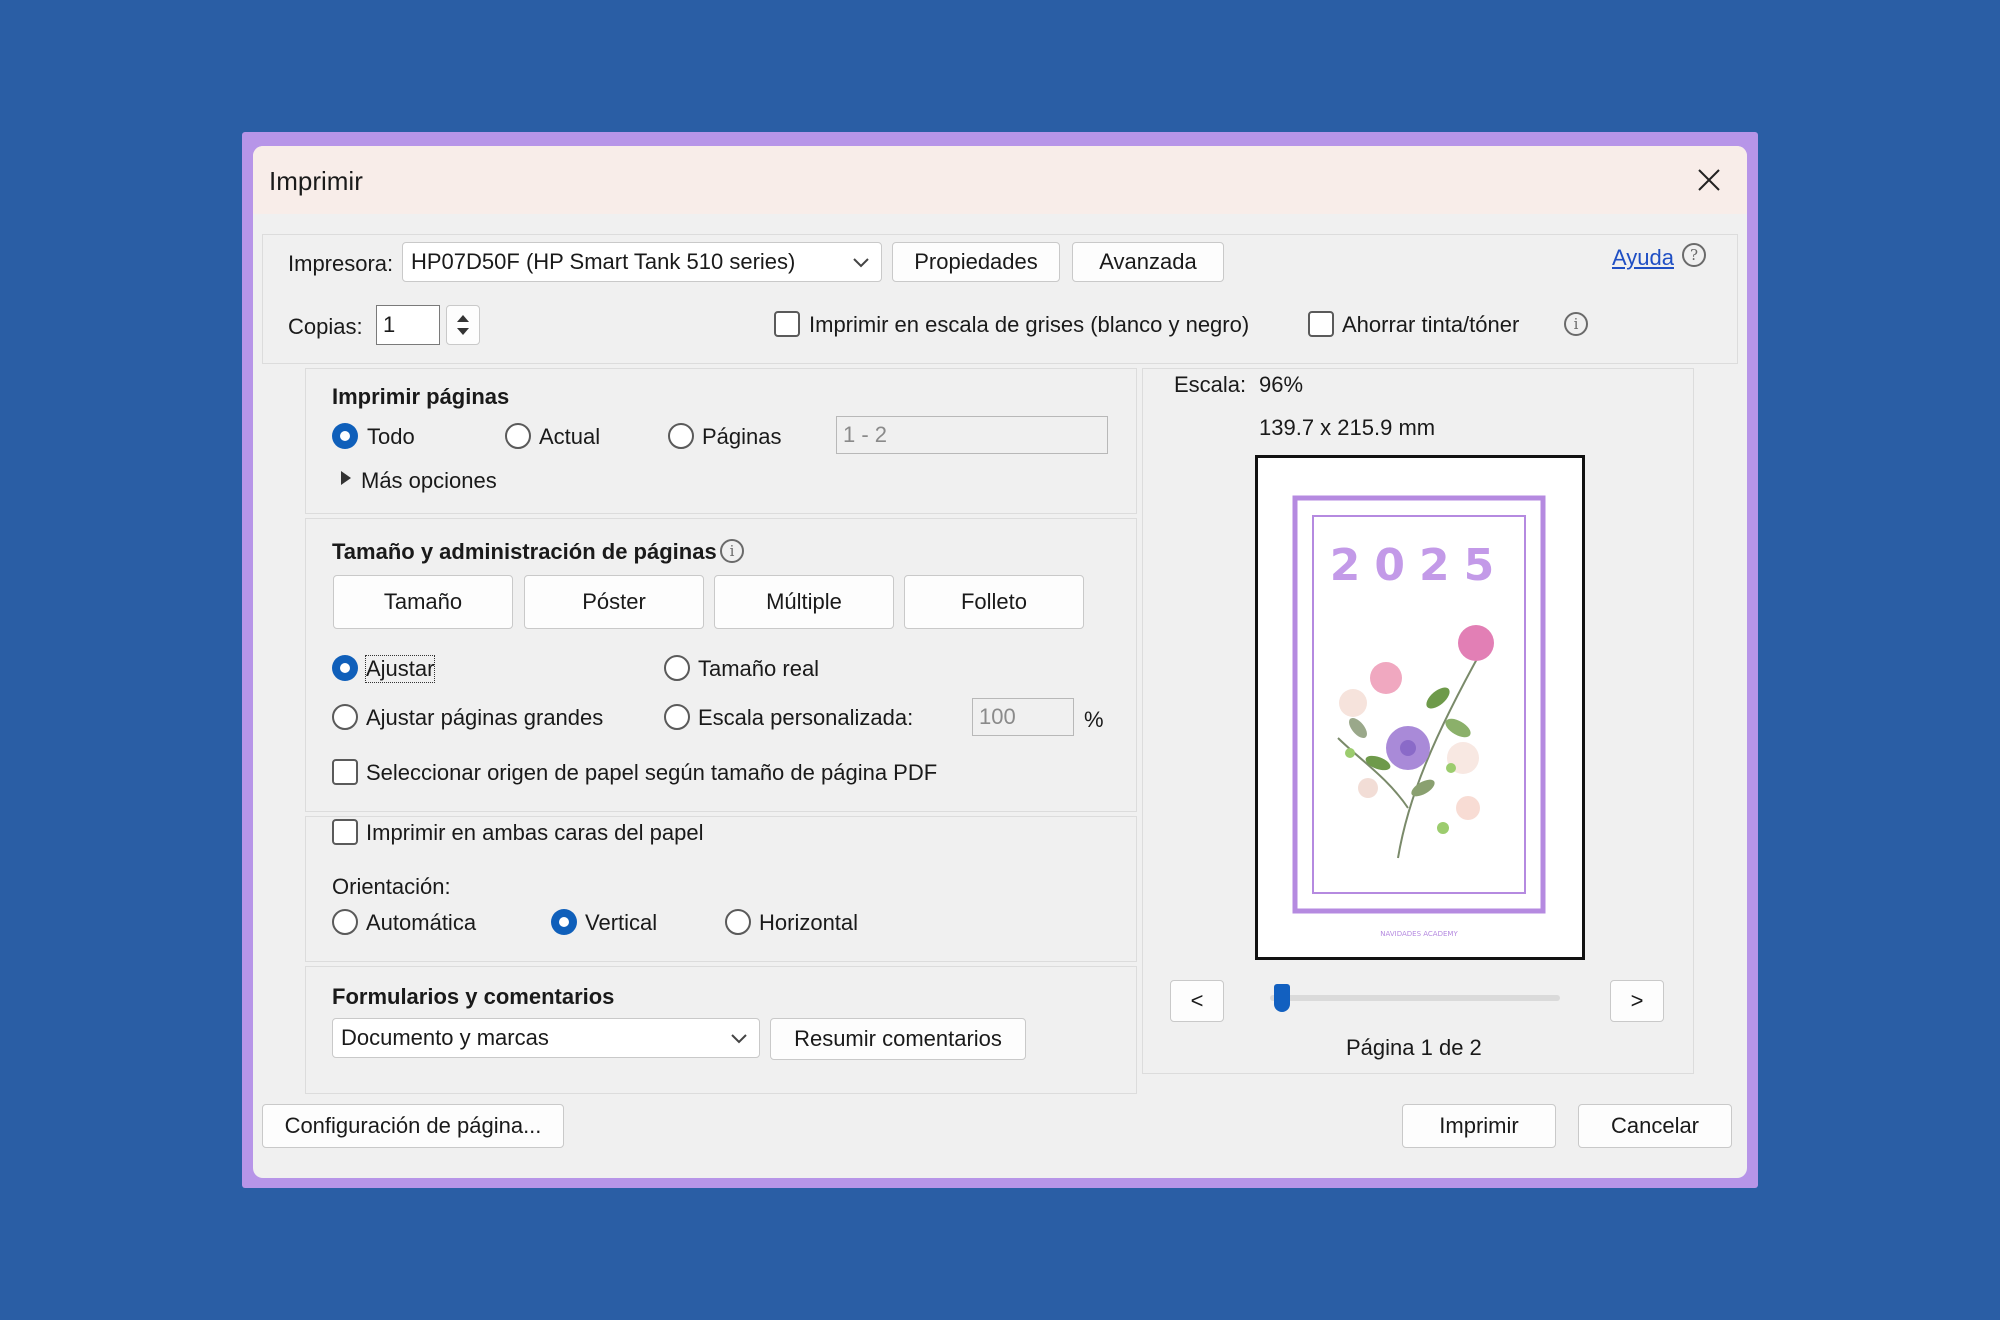 The image size is (2000, 1320). What do you see at coordinates (1643, 258) in the screenshot?
I see `help-link: Ayuda` at bounding box center [1643, 258].